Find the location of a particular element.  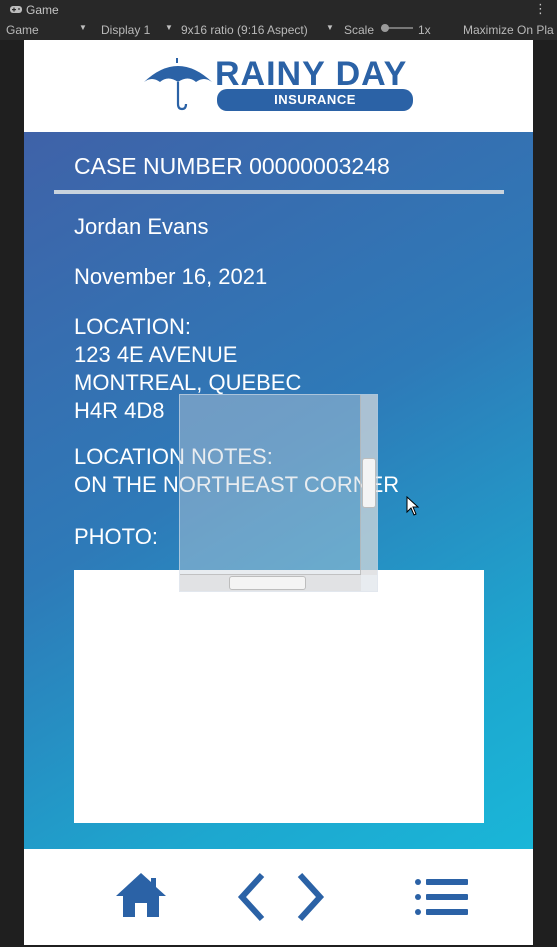

scroll-view is located at coordinates (278, 493).